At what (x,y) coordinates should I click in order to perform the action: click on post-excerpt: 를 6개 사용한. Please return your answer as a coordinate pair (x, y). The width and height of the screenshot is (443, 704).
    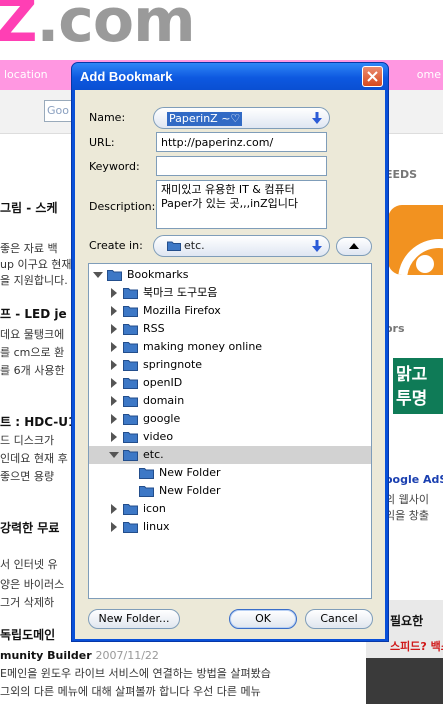
    Looking at the image, I should click on (32, 370).